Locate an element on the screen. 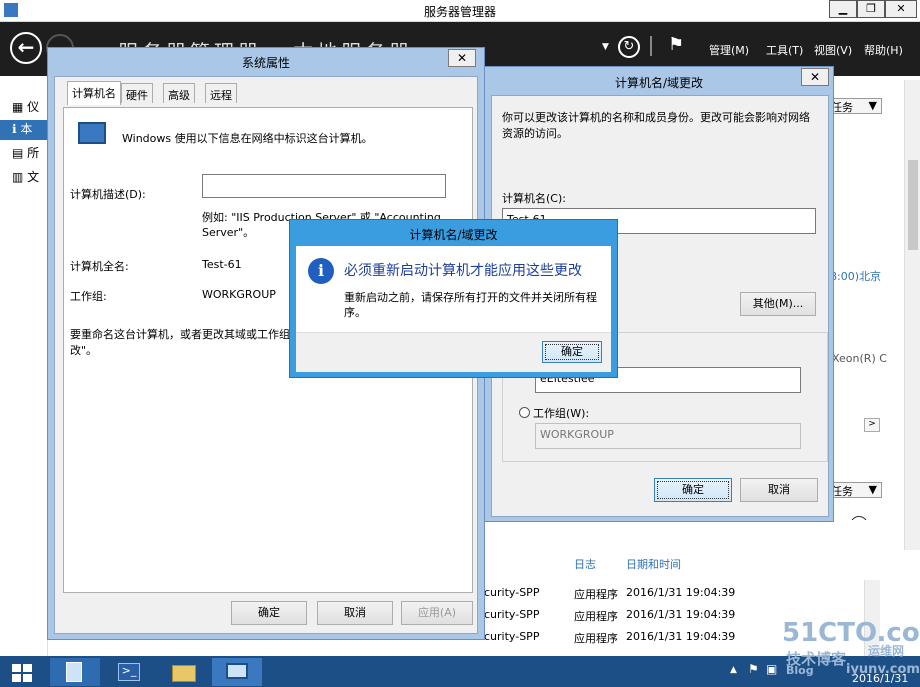 The image size is (920, 687). nav-item-dashboard: ▦ 仪 is located at coordinates (30, 108).